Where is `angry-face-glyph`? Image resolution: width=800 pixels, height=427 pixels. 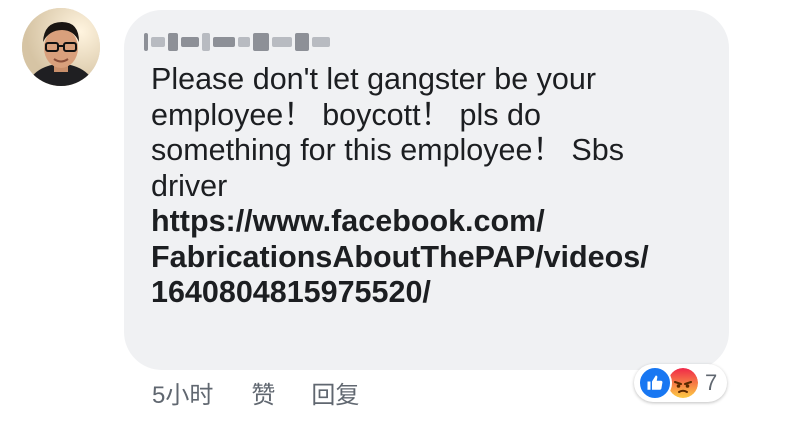 angry-face-glyph is located at coordinates (683, 383).